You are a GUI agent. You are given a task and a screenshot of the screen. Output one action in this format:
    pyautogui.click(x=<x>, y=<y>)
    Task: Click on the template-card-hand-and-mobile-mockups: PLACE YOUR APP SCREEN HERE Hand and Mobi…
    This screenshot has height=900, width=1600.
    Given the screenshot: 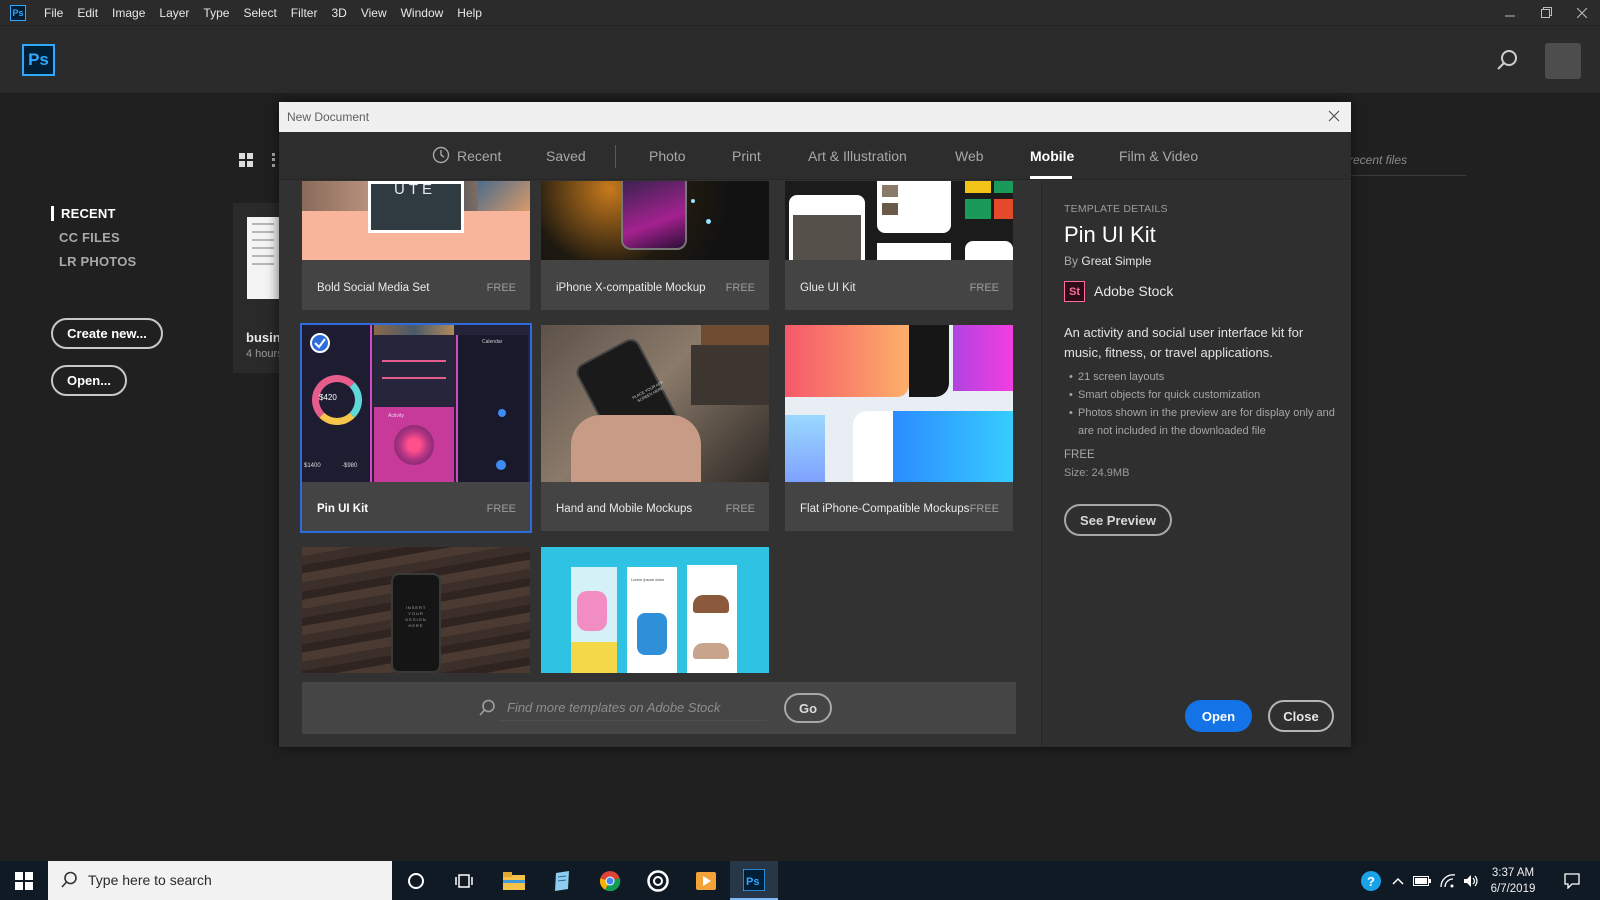 What is the action you would take?
    pyautogui.click(x=655, y=428)
    